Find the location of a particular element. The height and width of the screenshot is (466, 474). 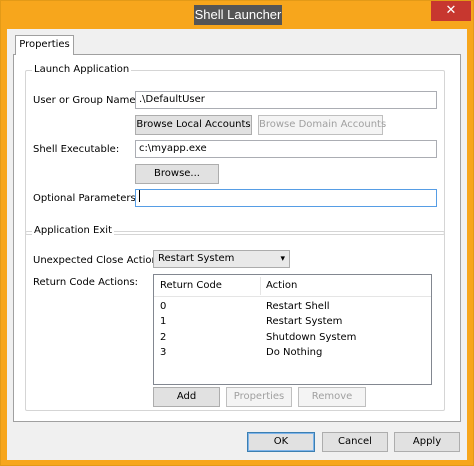

table-row: 1 Restart System is located at coordinates (292, 321).